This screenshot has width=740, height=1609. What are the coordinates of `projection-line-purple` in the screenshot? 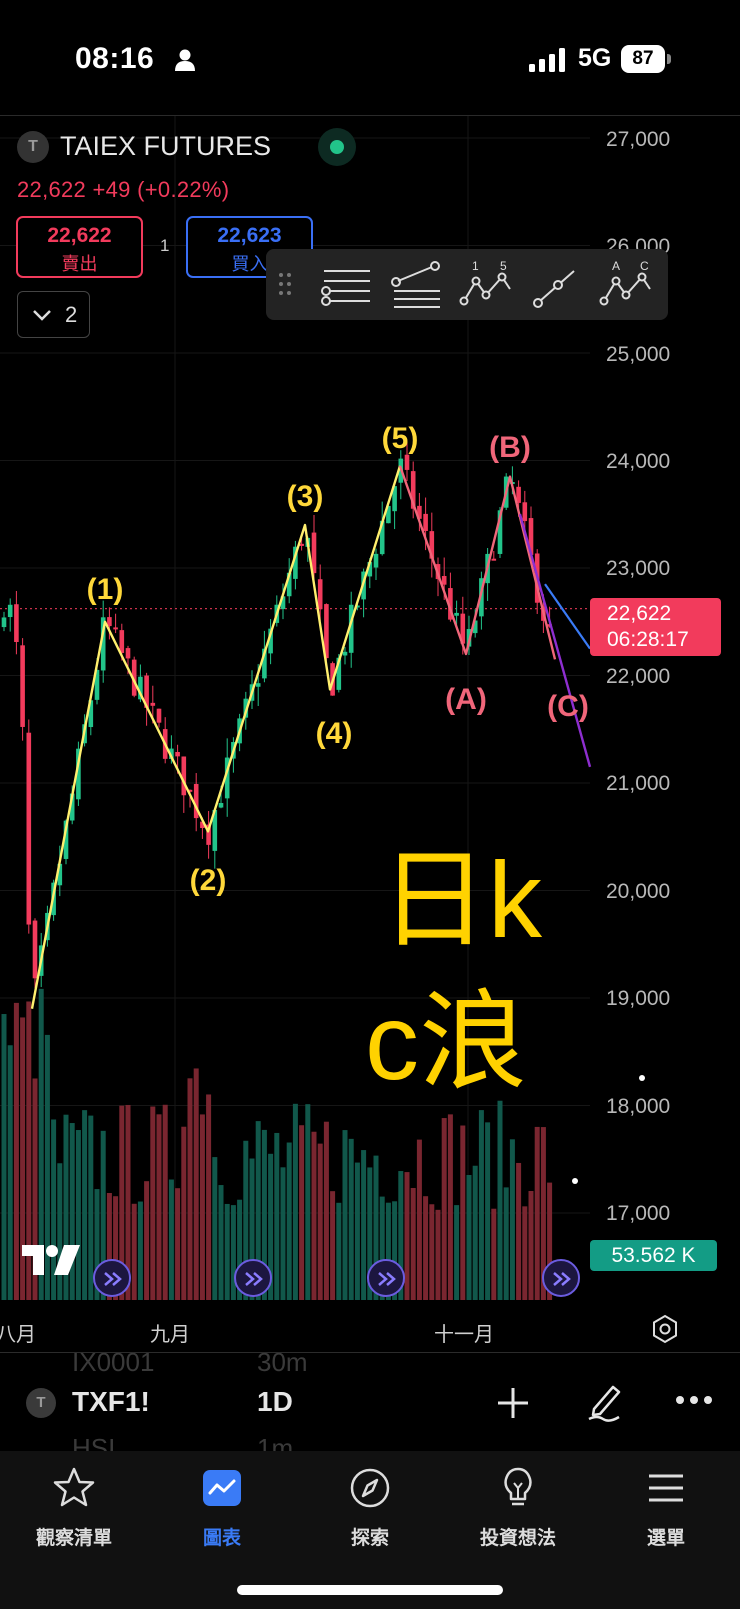 It's located at (555, 640).